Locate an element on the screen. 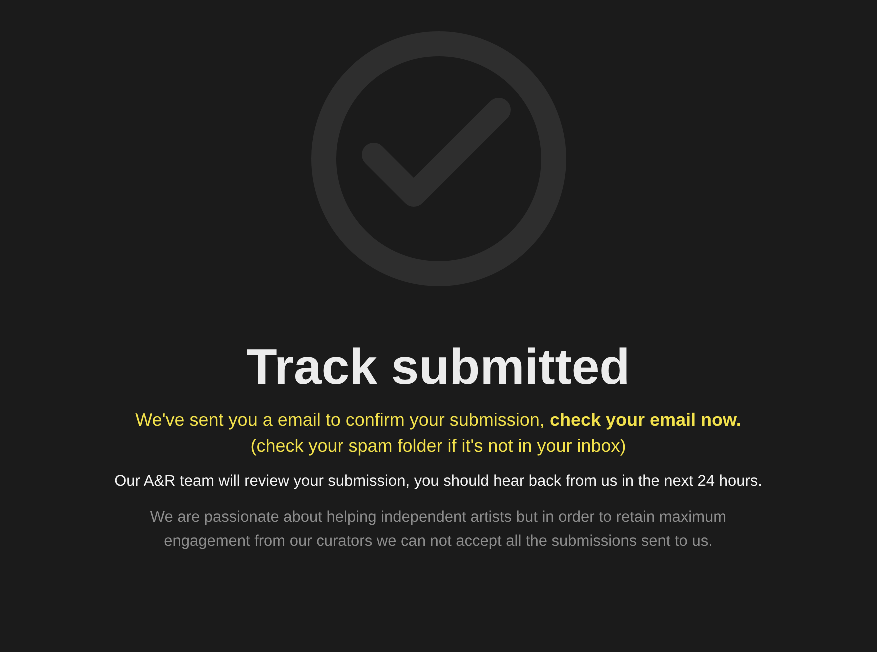 This screenshot has width=877, height=652. page-title: Track submitted is located at coordinates (438, 367).